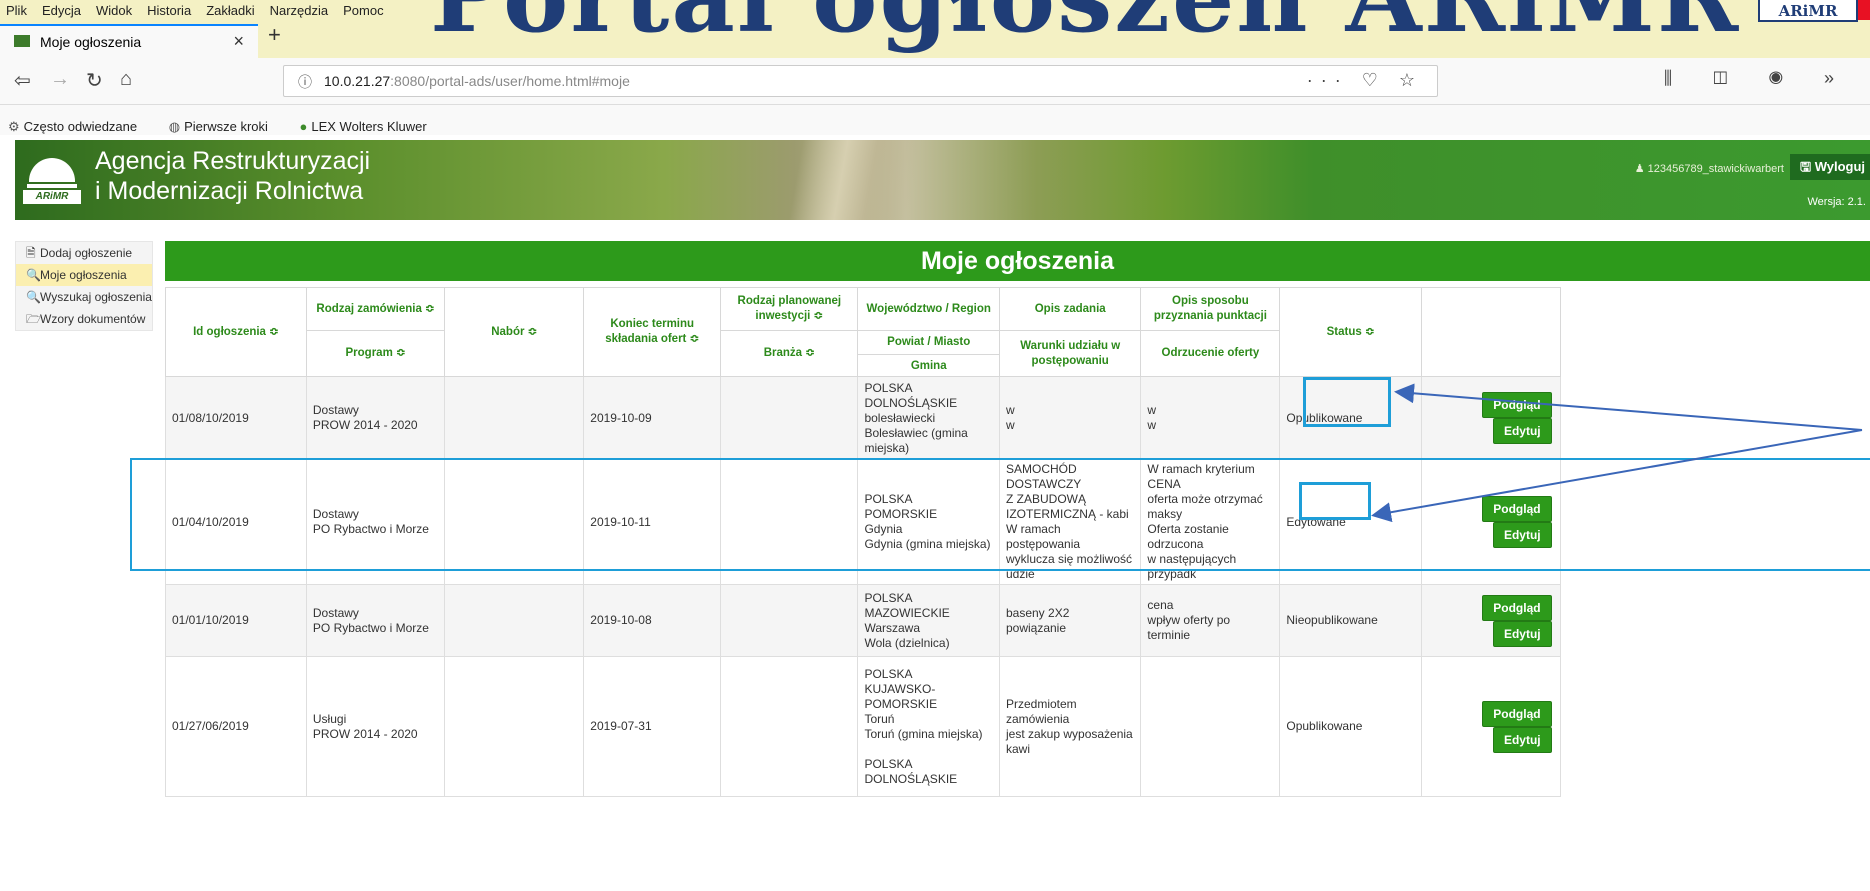 The image size is (1870, 891). What do you see at coordinates (84, 297) in the screenshot?
I see `sidebar-item-search: 🔍Wyszukaj ogłoszenia` at bounding box center [84, 297].